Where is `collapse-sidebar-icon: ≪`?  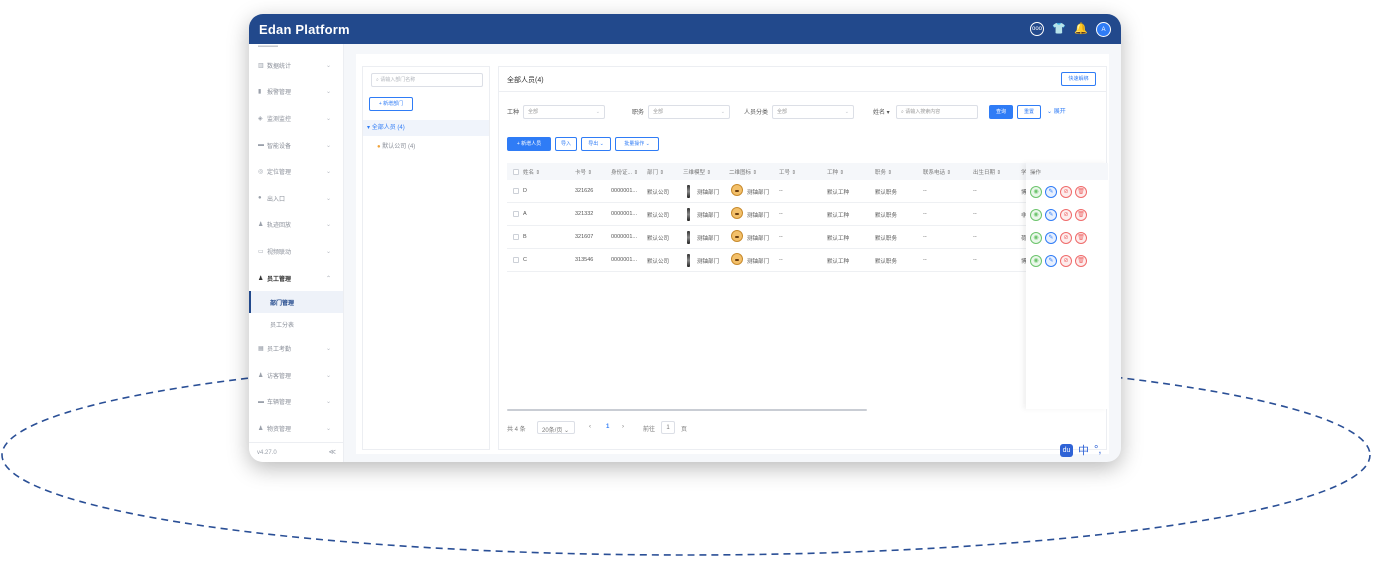 collapse-sidebar-icon: ≪ is located at coordinates (332, 452).